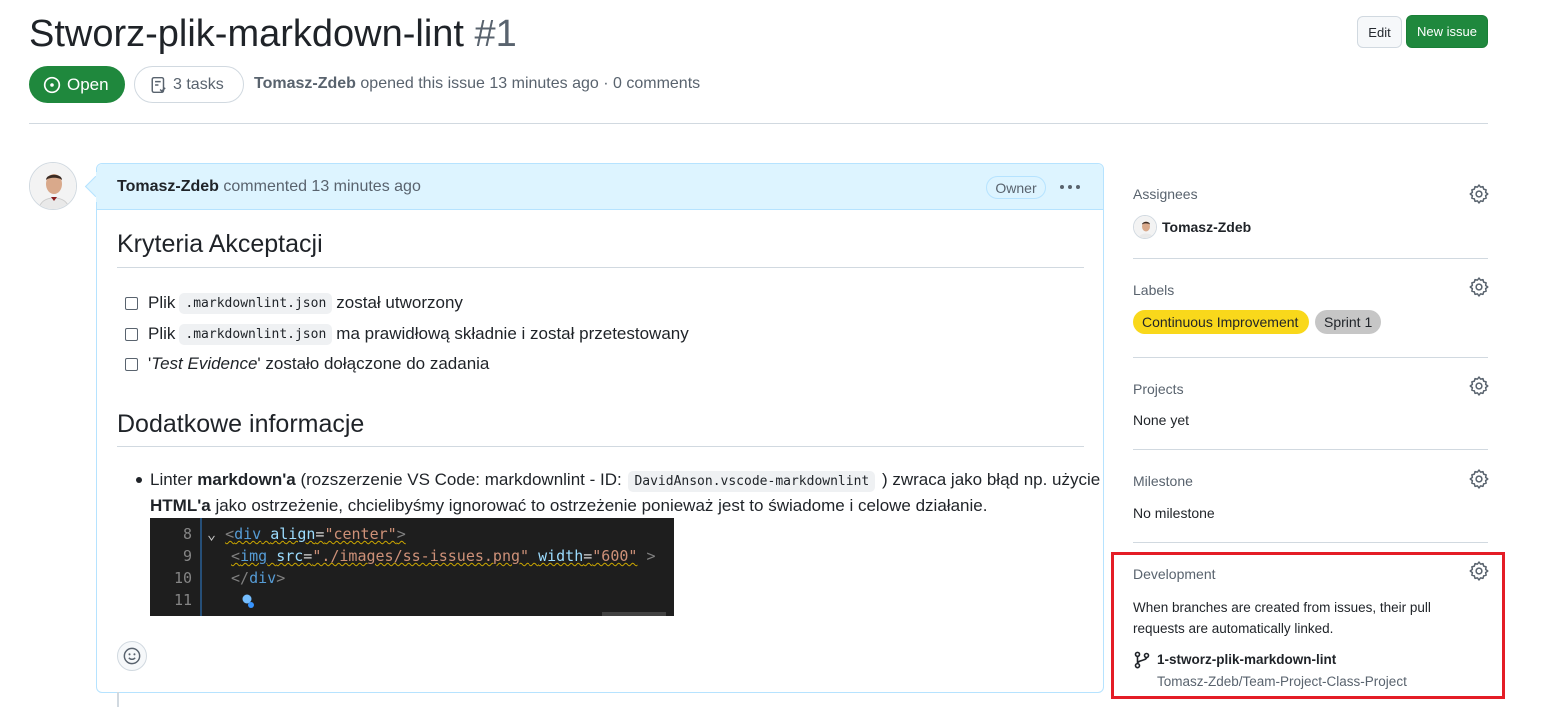  I want to click on milestone-value: No milestone, so click(1174, 513).